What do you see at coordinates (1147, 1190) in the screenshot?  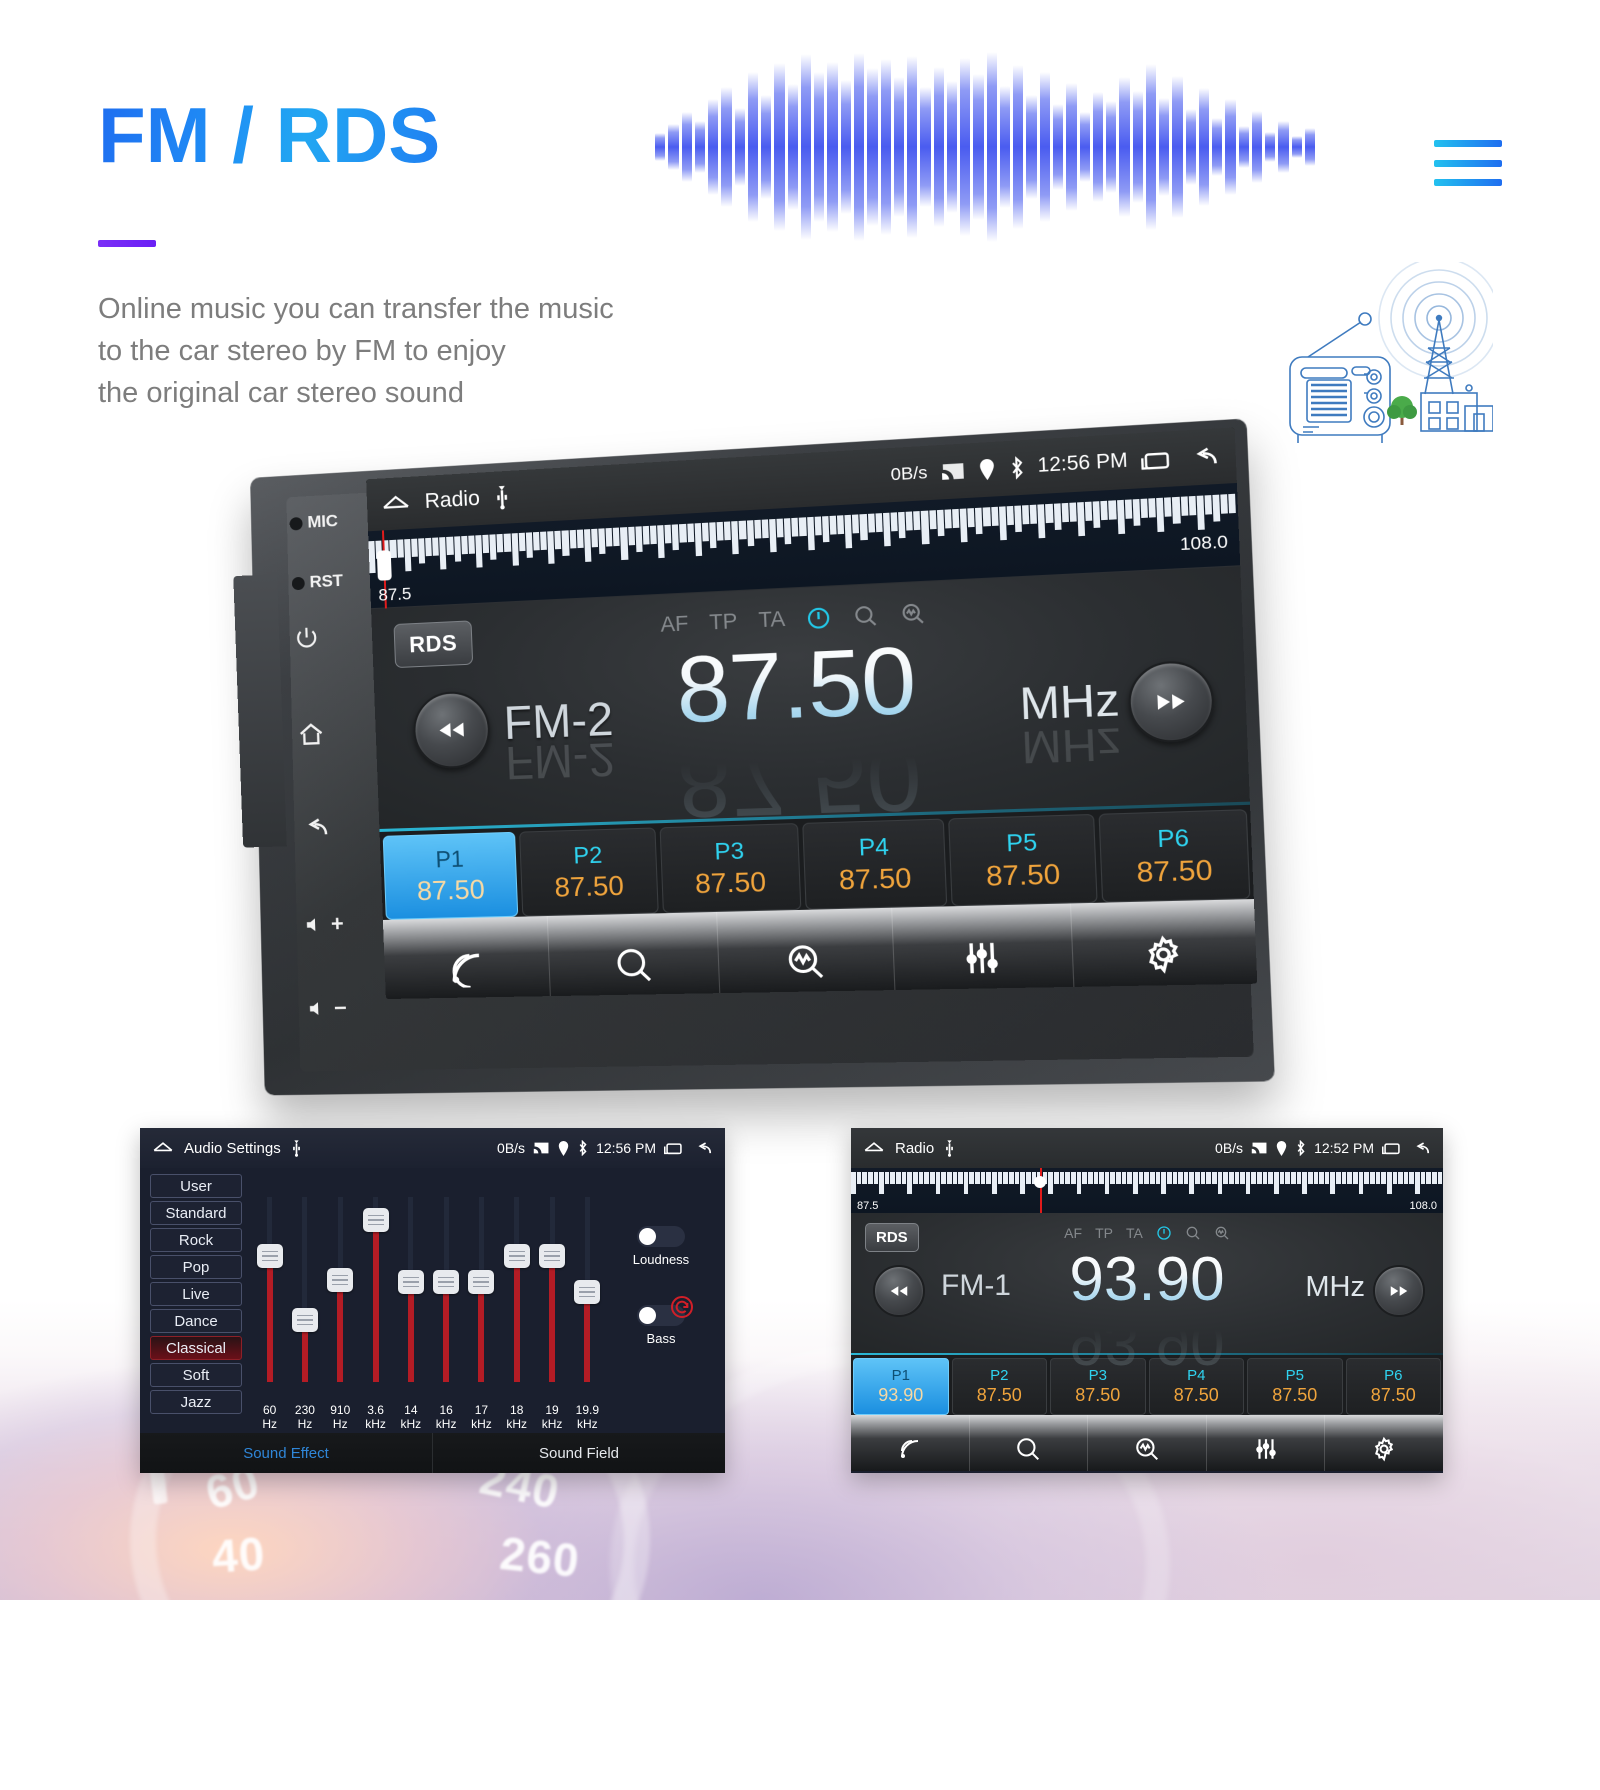 I see `radio-panel-tuner: 87.5 108.0` at bounding box center [1147, 1190].